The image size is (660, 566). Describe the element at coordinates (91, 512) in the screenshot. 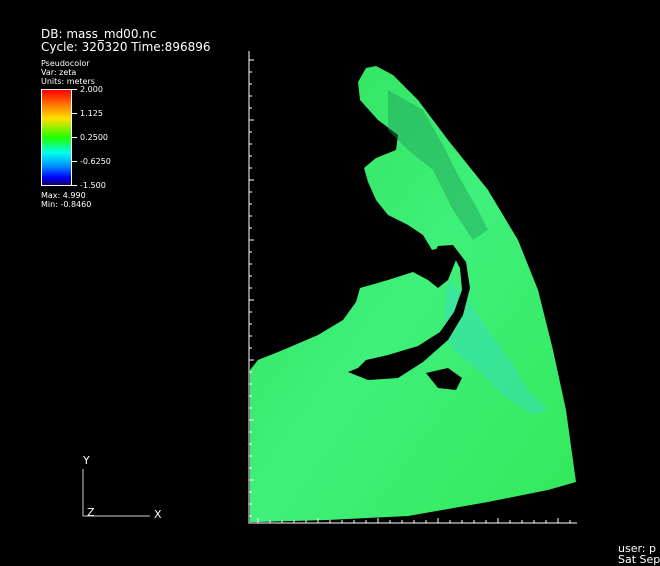

I see `z-axis-label: Z` at that location.